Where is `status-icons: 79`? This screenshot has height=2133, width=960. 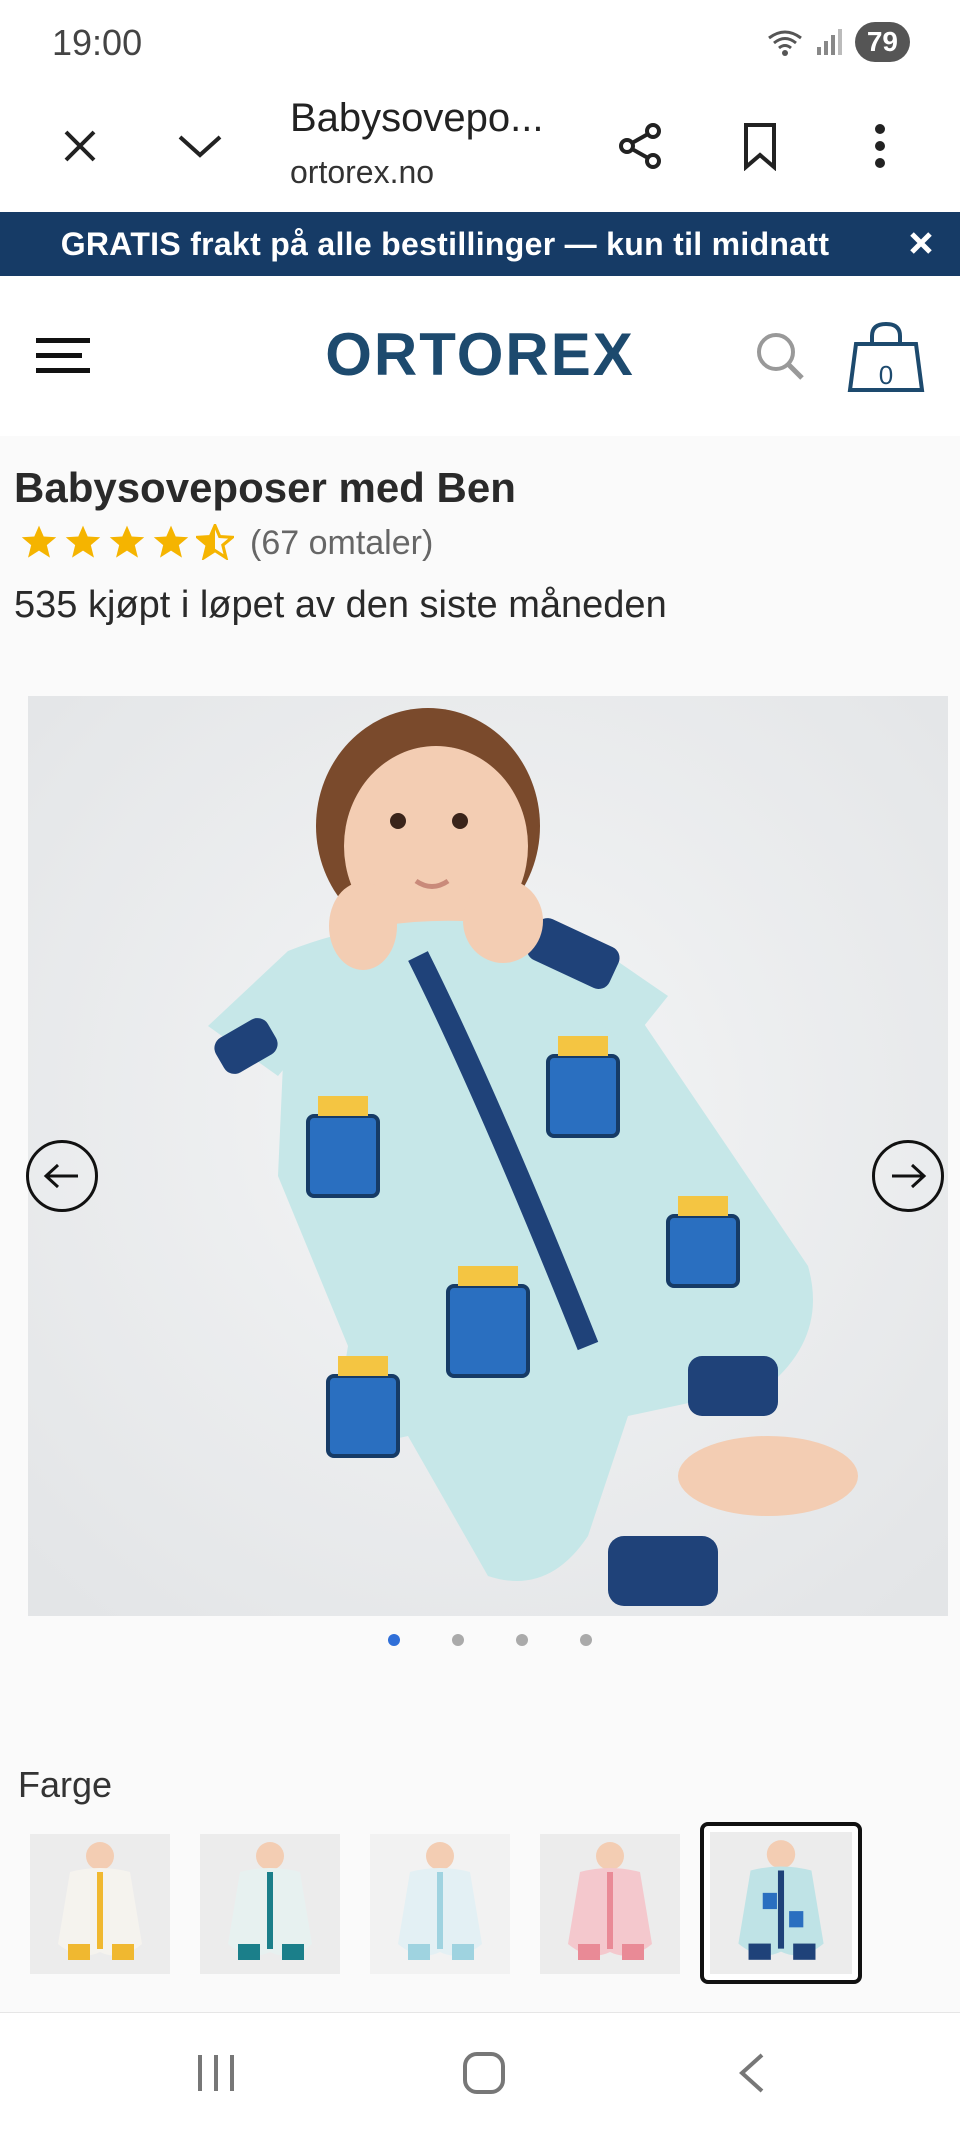 status-icons: 79 is located at coordinates (837, 42).